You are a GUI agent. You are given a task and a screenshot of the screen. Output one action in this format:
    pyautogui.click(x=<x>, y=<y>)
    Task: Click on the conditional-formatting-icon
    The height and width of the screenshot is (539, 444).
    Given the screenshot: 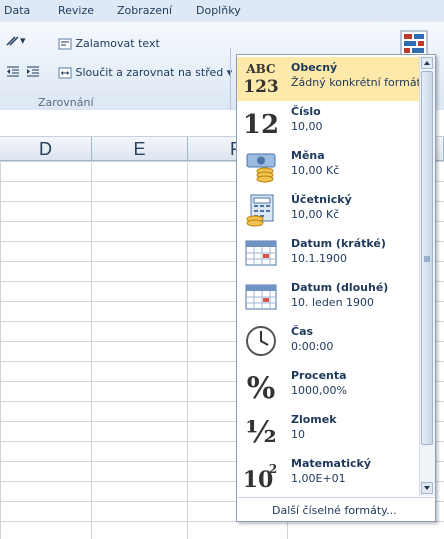 What is the action you would take?
    pyautogui.click(x=414, y=43)
    